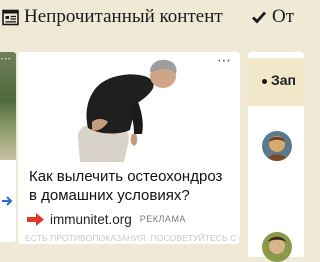 Image resolution: width=320 pixels, height=262 pixels. Describe the element at coordinates (123, 16) in the screenshot. I see `tab-unread-label: Непрочитанный контент` at that location.